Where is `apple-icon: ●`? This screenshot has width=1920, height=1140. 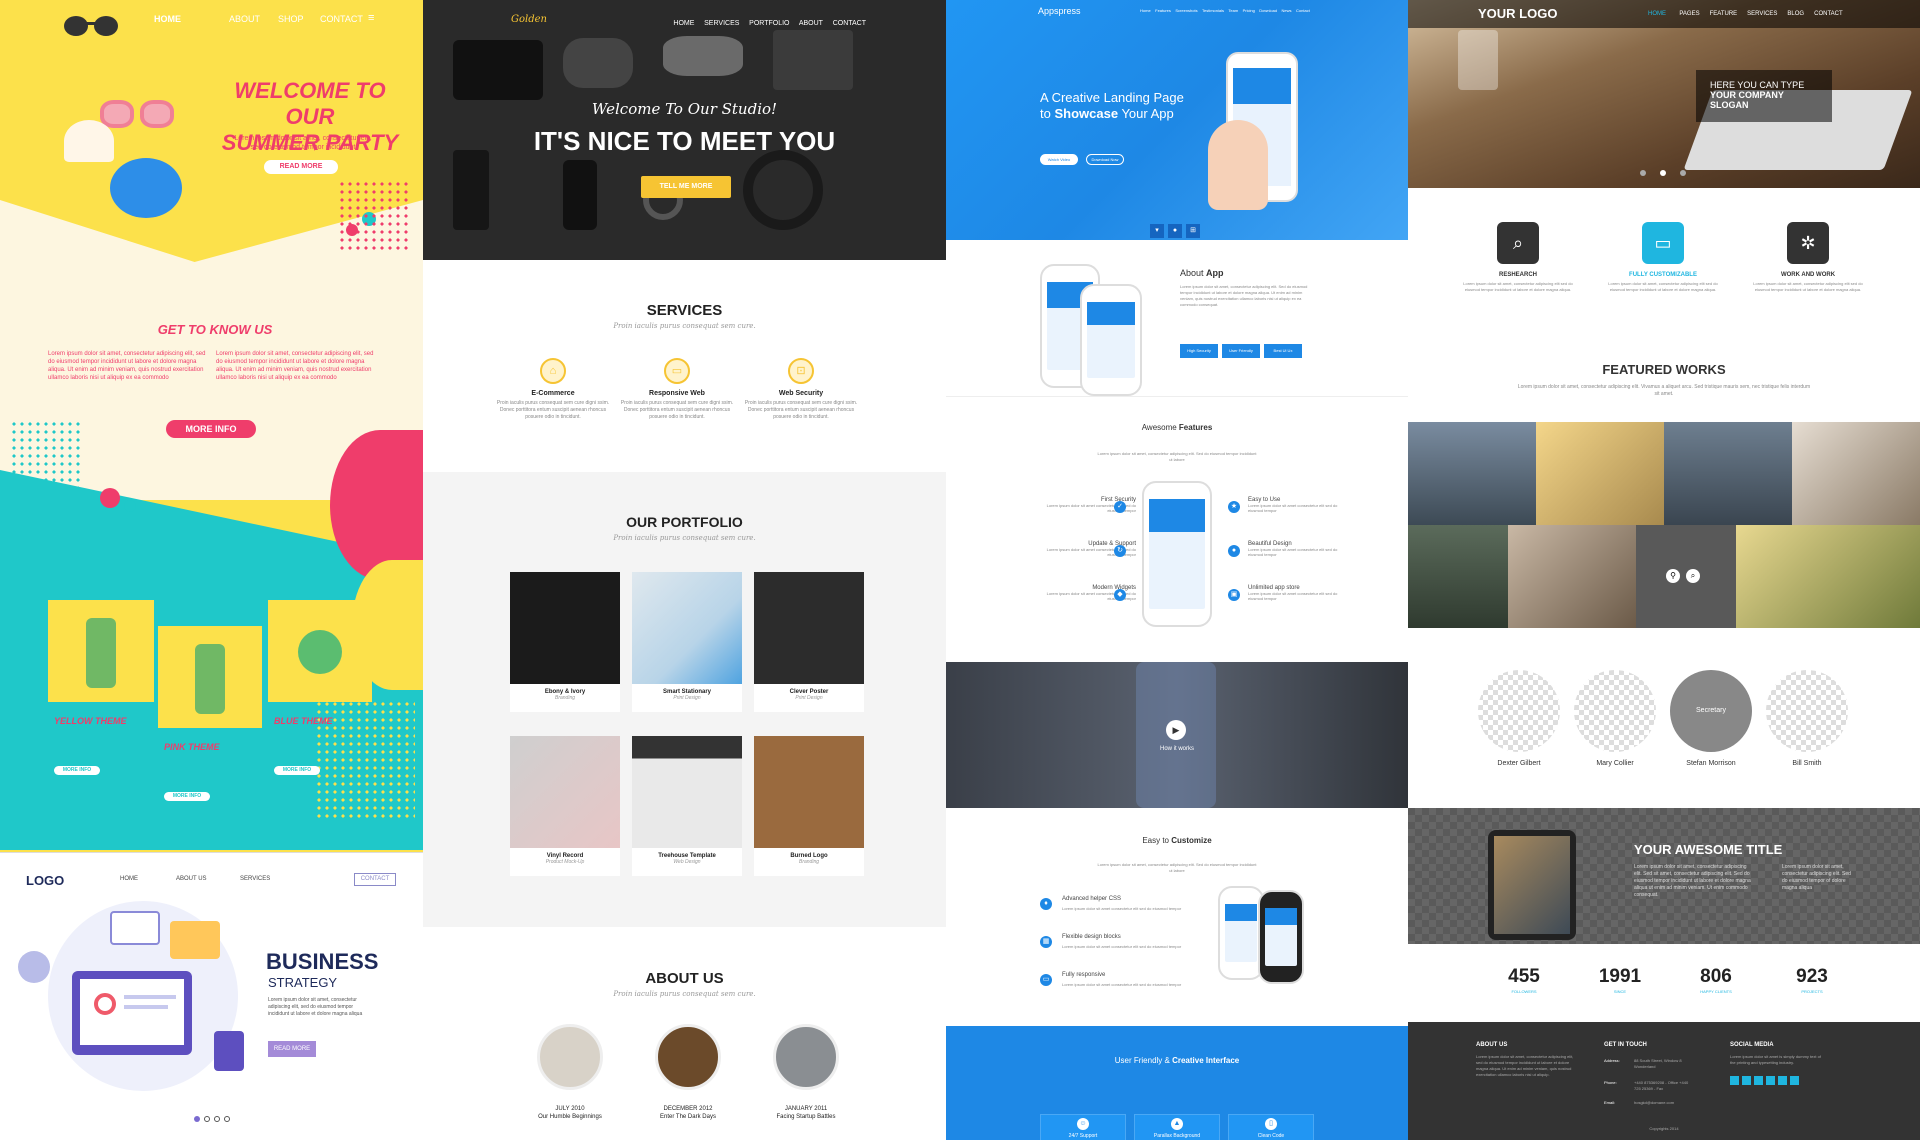
apple-icon: ● is located at coordinates (1175, 231).